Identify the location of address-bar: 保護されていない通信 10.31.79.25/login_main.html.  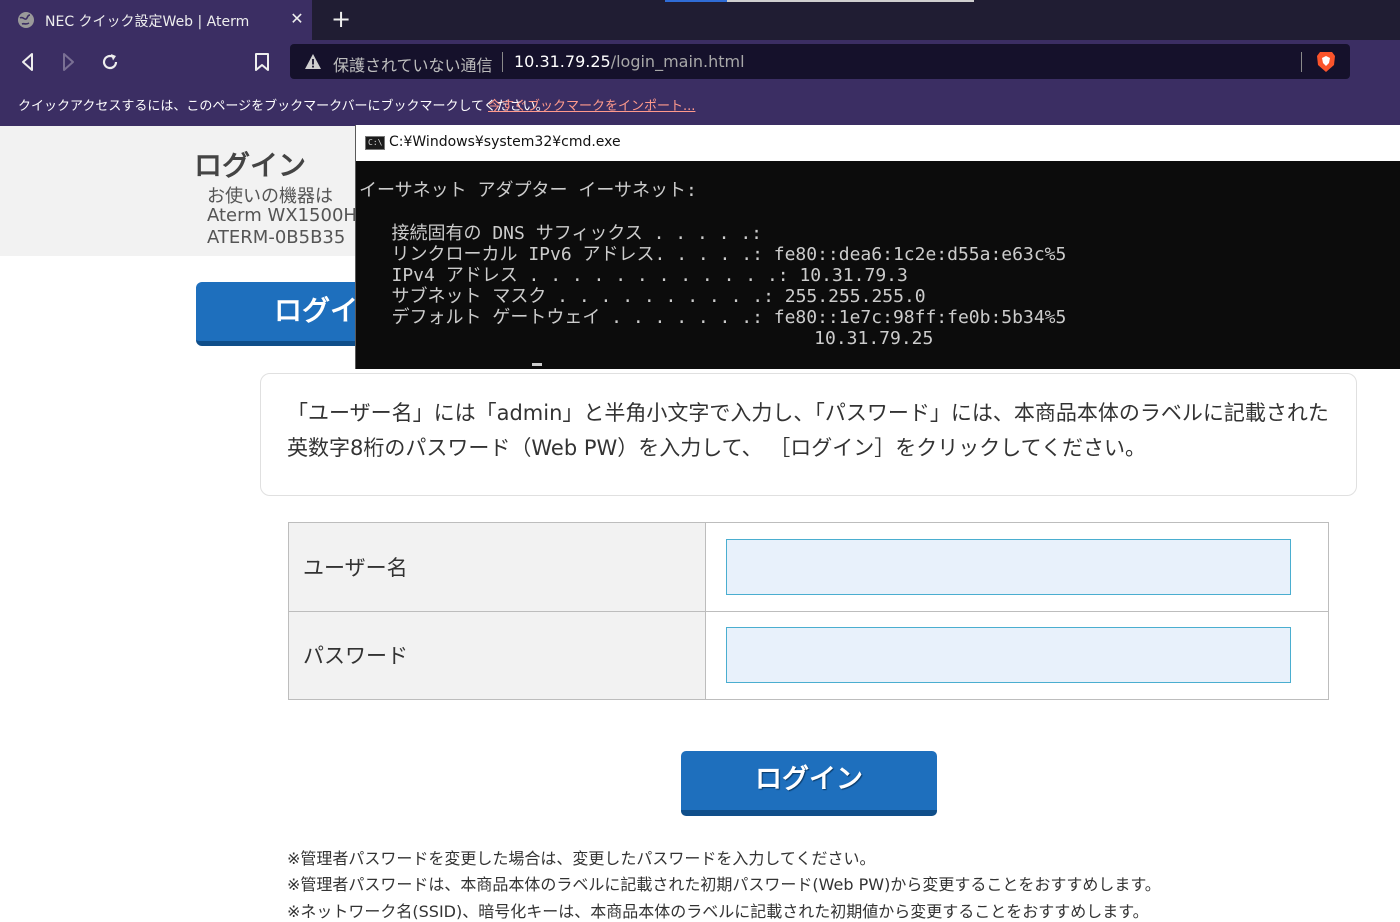
(820, 61).